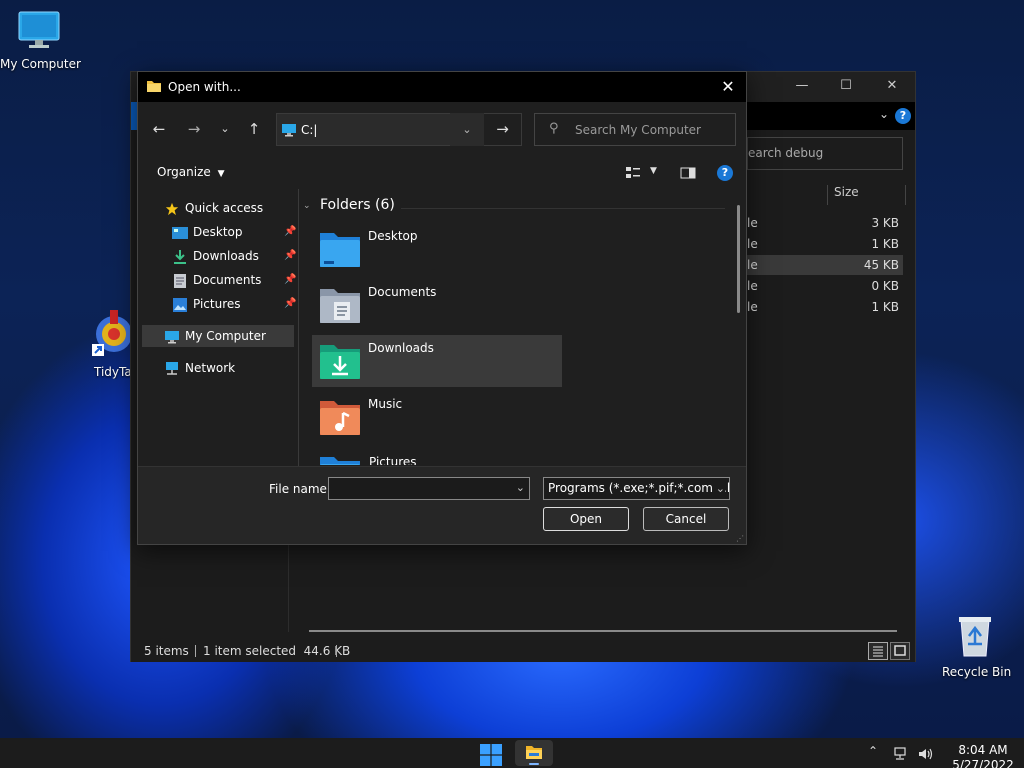 The width and height of the screenshot is (1024, 768). What do you see at coordinates (534, 764) in the screenshot?
I see `active-app-indicator` at bounding box center [534, 764].